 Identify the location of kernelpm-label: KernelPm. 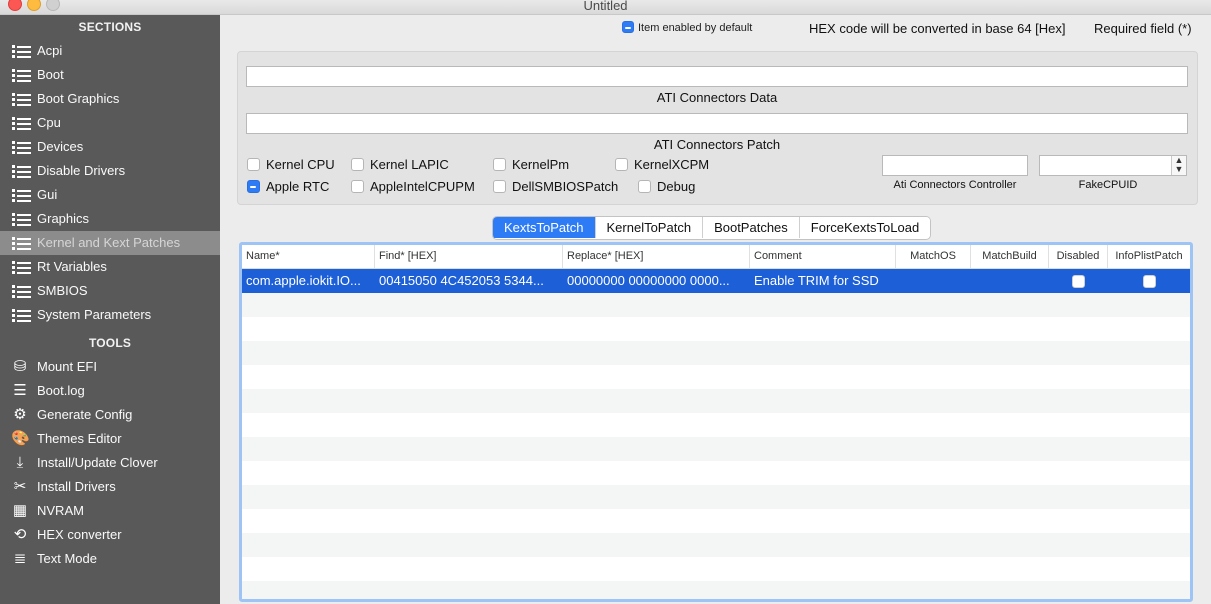
(541, 164).